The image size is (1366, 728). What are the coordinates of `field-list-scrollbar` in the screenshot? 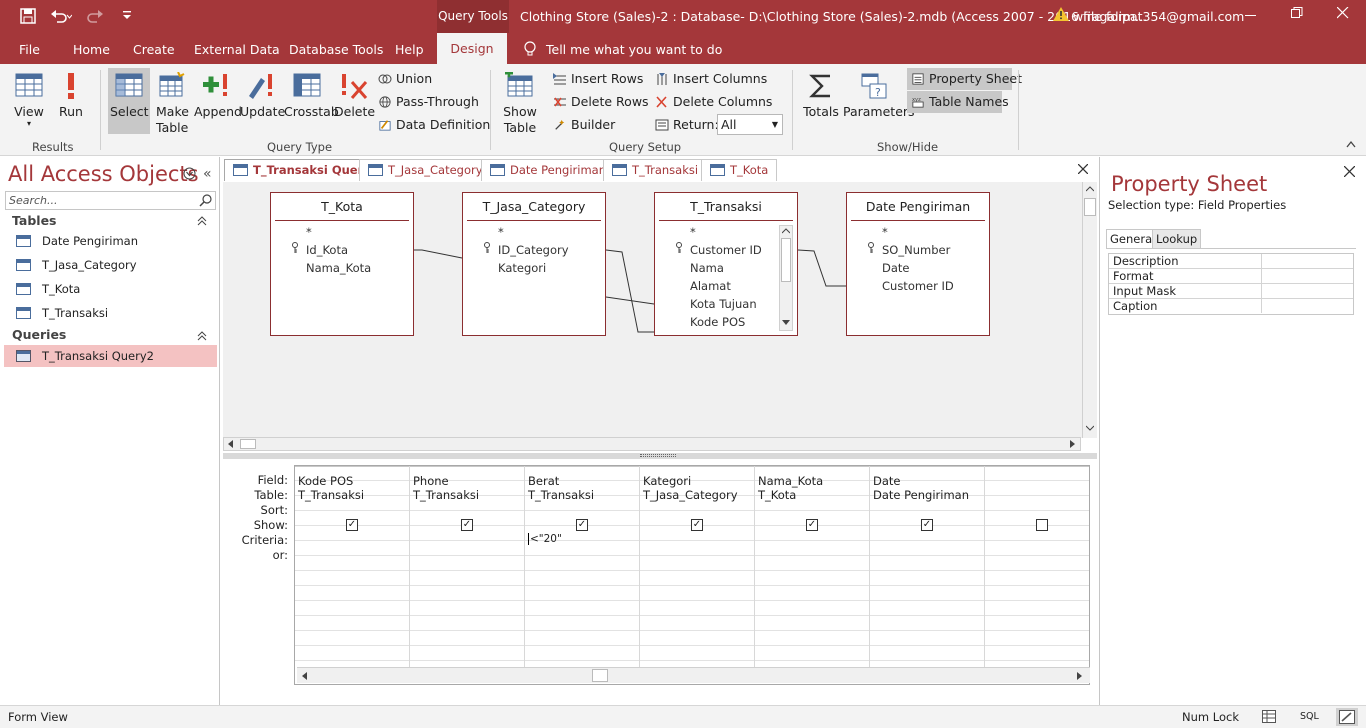 It's located at (786, 278).